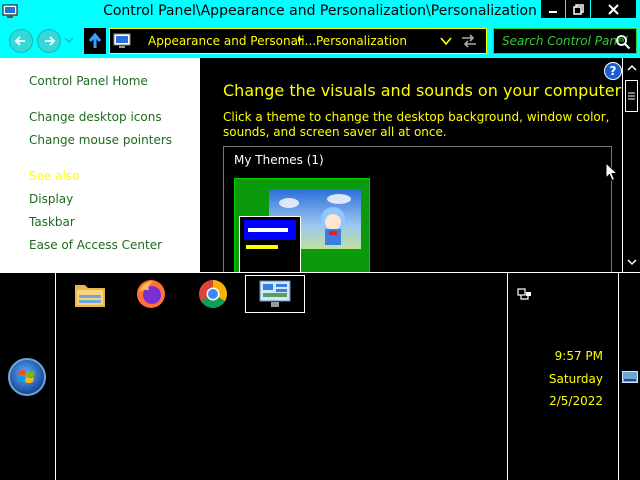 The height and width of the screenshot is (480, 640). What do you see at coordinates (279, 160) in the screenshot?
I see `my-themes-group-header: My Themes (1)` at bounding box center [279, 160].